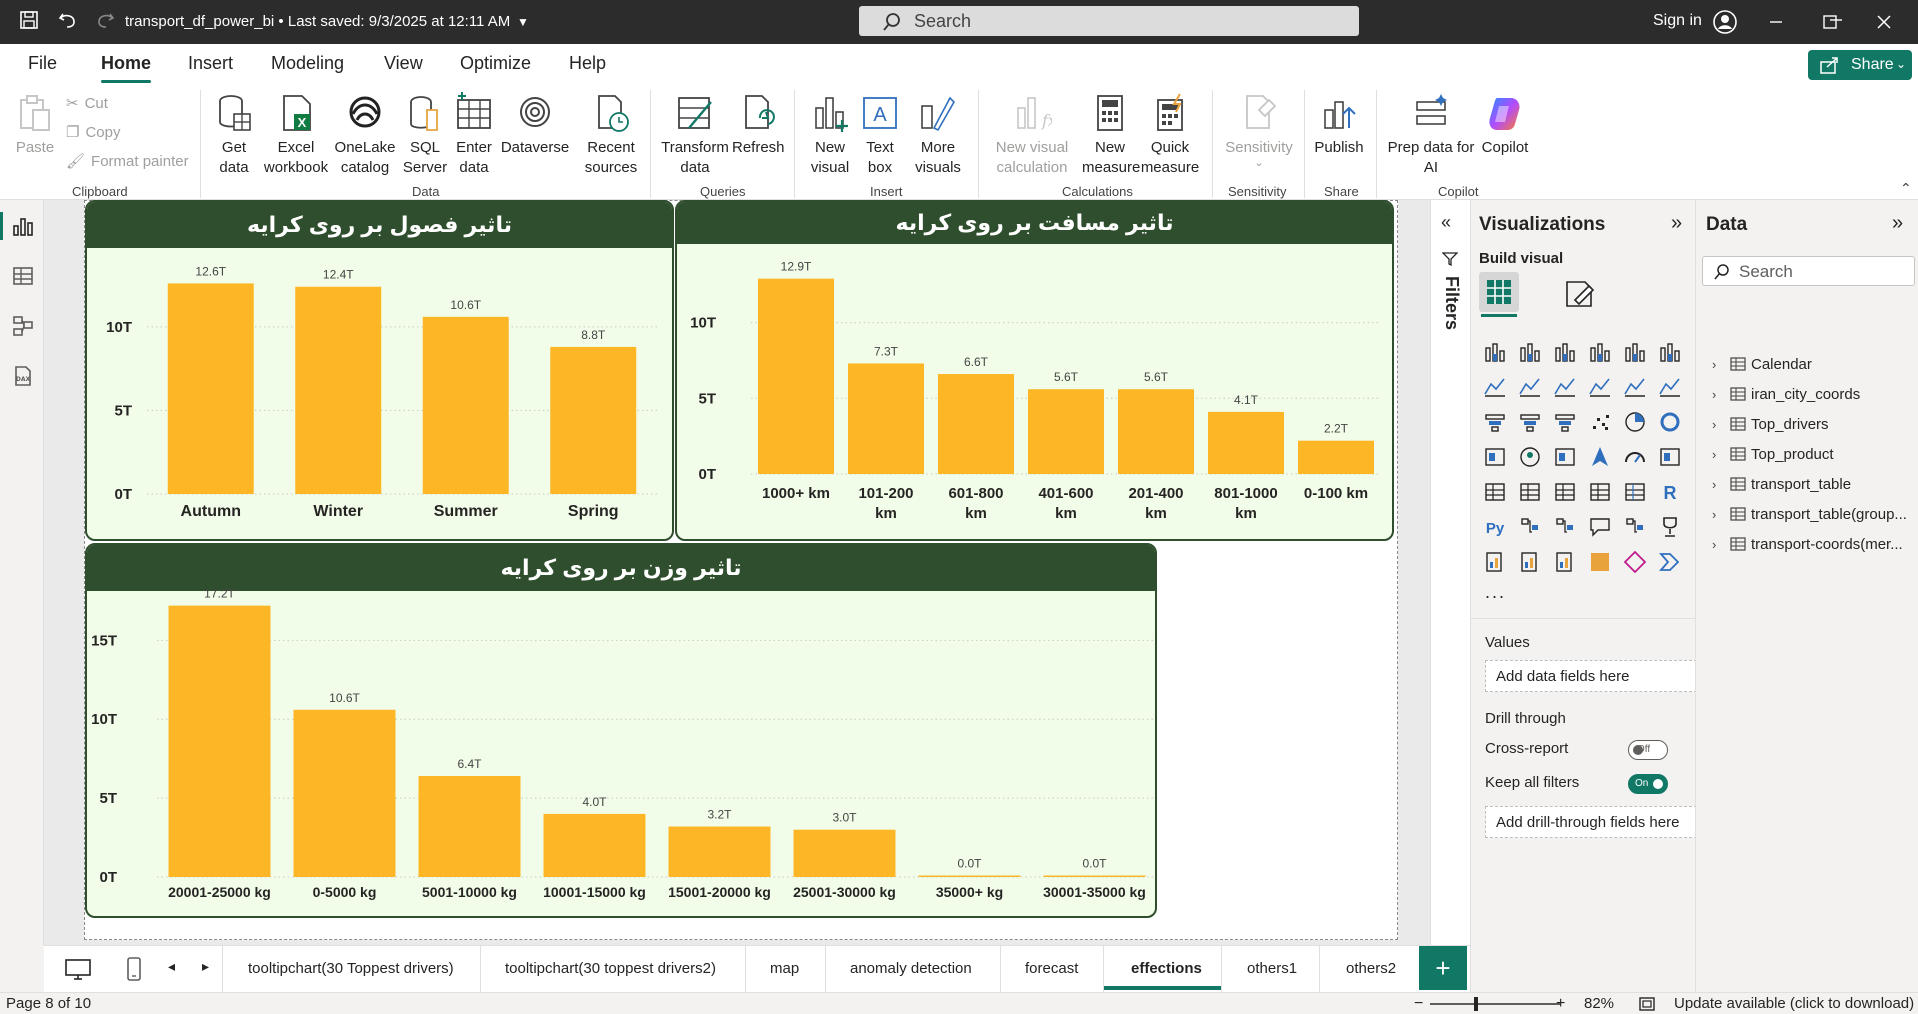  What do you see at coordinates (587, 63) in the screenshot?
I see `tab-help: Help` at bounding box center [587, 63].